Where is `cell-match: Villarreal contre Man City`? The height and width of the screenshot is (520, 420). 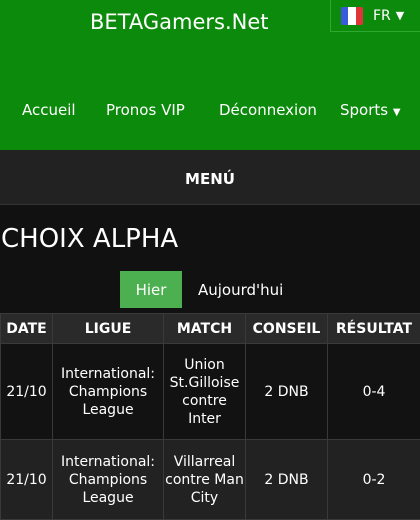
cell-match: Villarreal contre Man City is located at coordinates (205, 480).